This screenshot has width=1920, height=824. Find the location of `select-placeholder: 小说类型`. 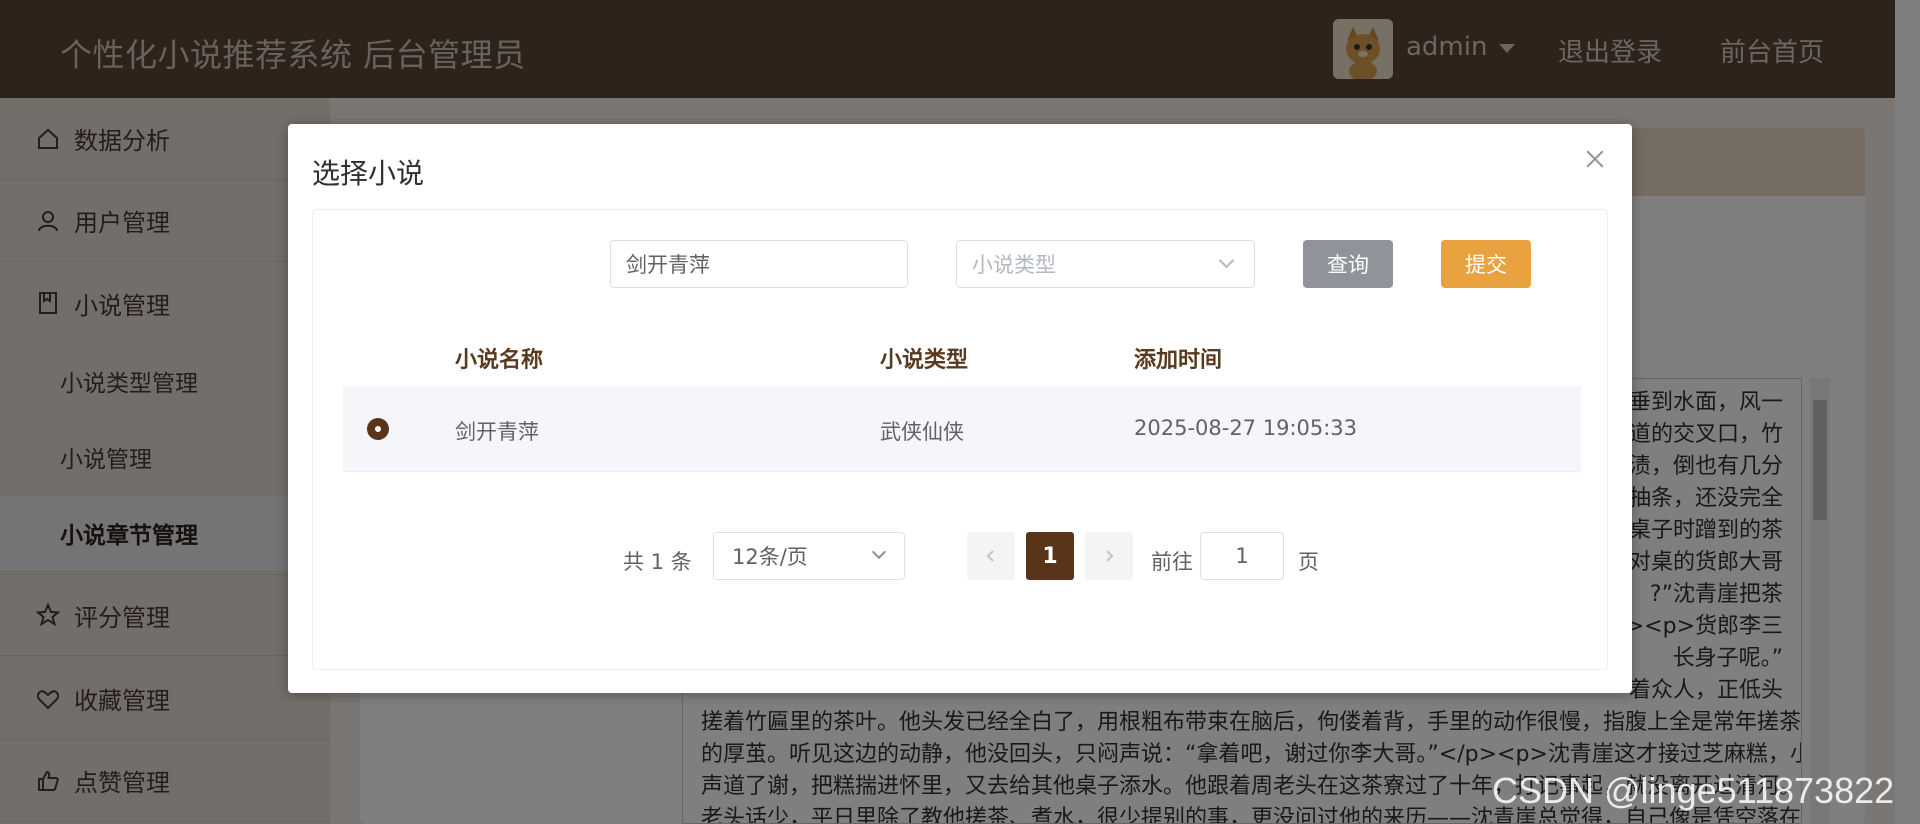

select-placeholder: 小说类型 is located at coordinates (1014, 265).